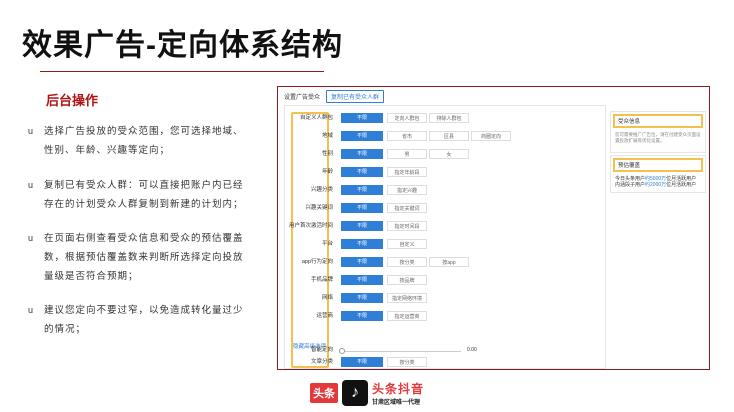 The height and width of the screenshot is (412, 734). I want to click on option-keyword: 指定关键词, so click(407, 208).